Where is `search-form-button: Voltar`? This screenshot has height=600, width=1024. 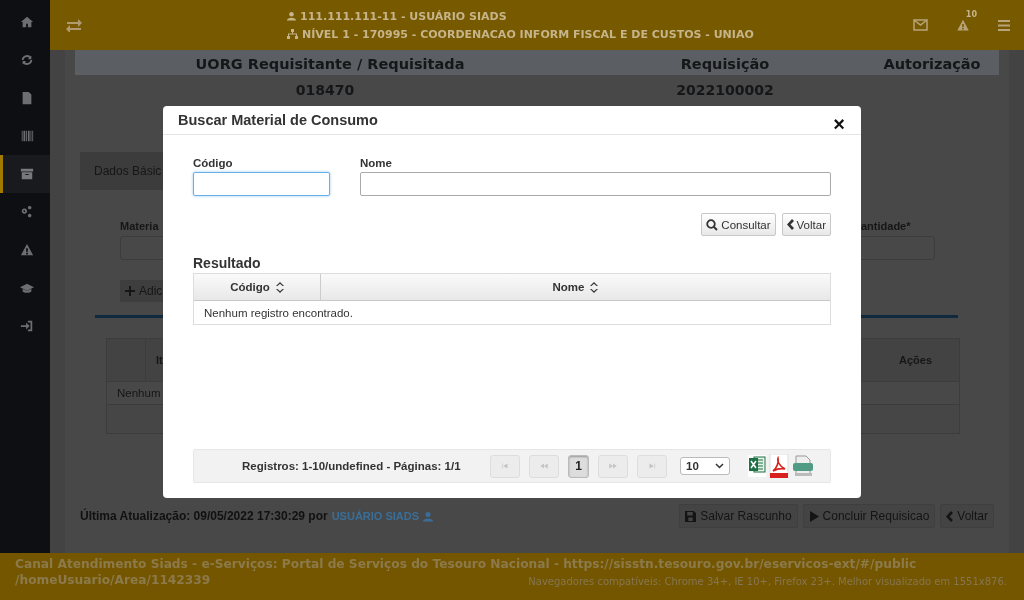 search-form-button: Voltar is located at coordinates (806, 224).